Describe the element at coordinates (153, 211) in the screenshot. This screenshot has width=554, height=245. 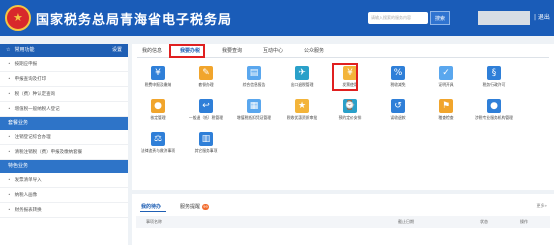
I see `active-tab-underline` at that location.